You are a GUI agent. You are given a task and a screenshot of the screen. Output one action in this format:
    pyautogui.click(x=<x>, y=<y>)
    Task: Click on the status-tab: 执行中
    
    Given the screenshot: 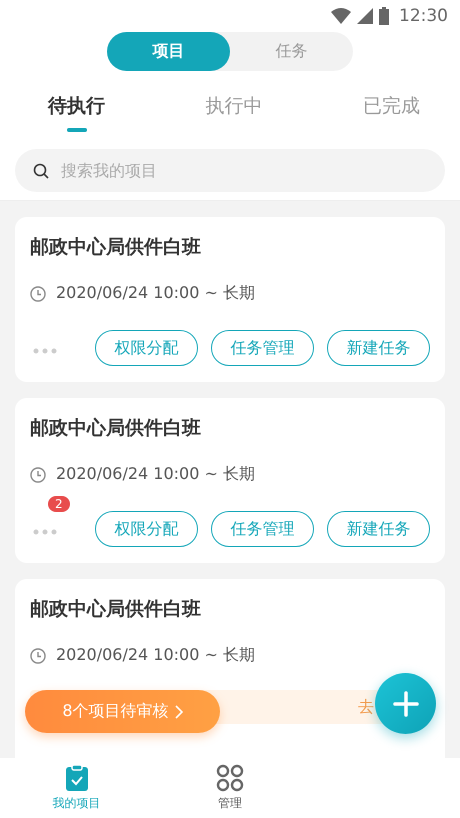 What is the action you would take?
    pyautogui.click(x=234, y=117)
    